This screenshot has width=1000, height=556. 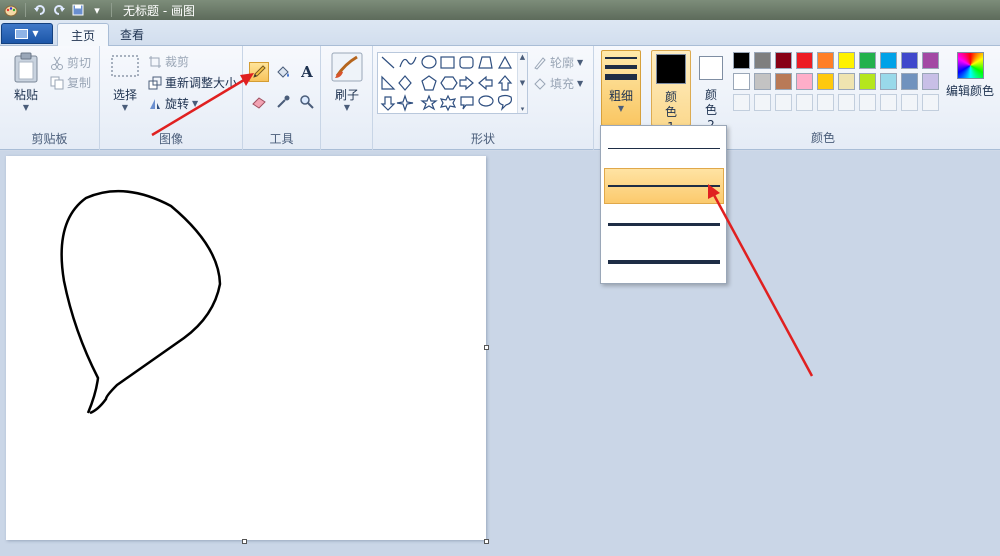 What do you see at coordinates (621, 88) in the screenshot?
I see `size-button: 粗细 ▼` at bounding box center [621, 88].